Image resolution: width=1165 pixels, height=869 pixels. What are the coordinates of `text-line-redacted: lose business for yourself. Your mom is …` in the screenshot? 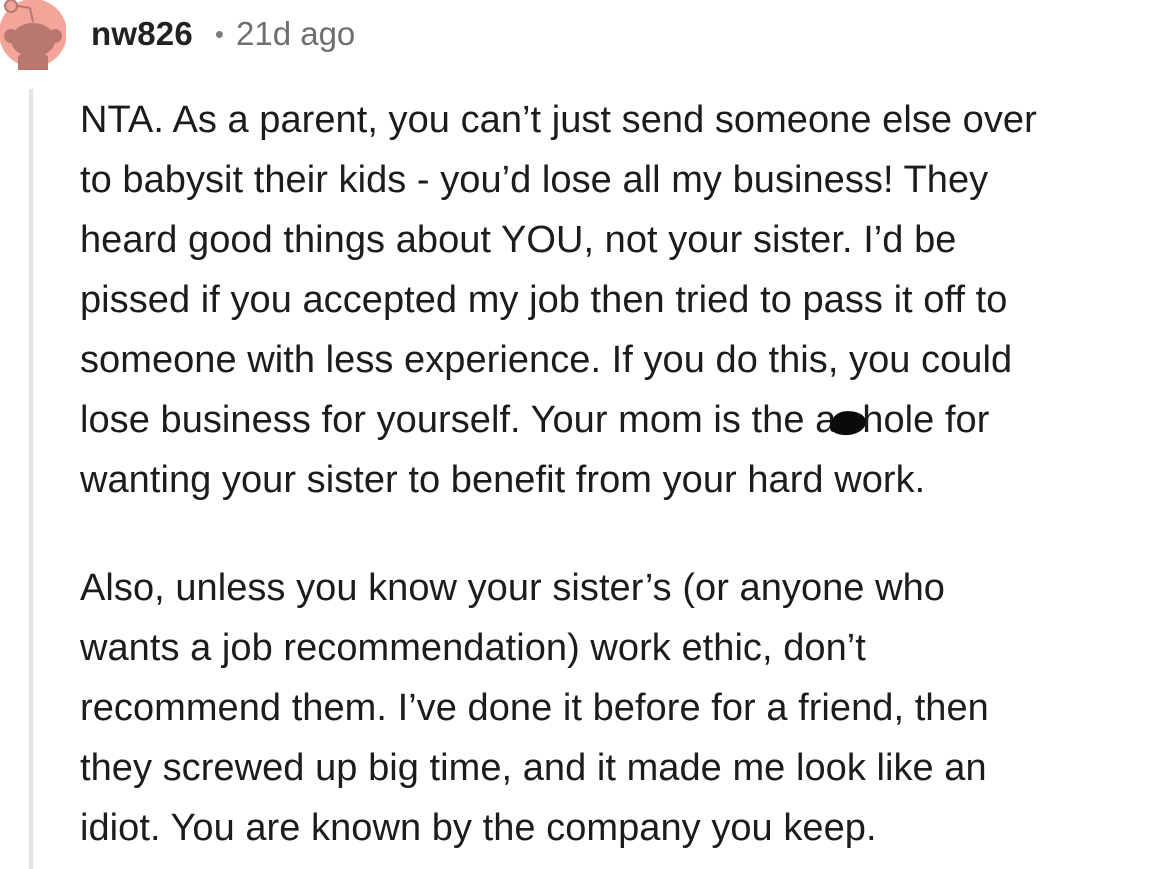 It's located at (622, 420).